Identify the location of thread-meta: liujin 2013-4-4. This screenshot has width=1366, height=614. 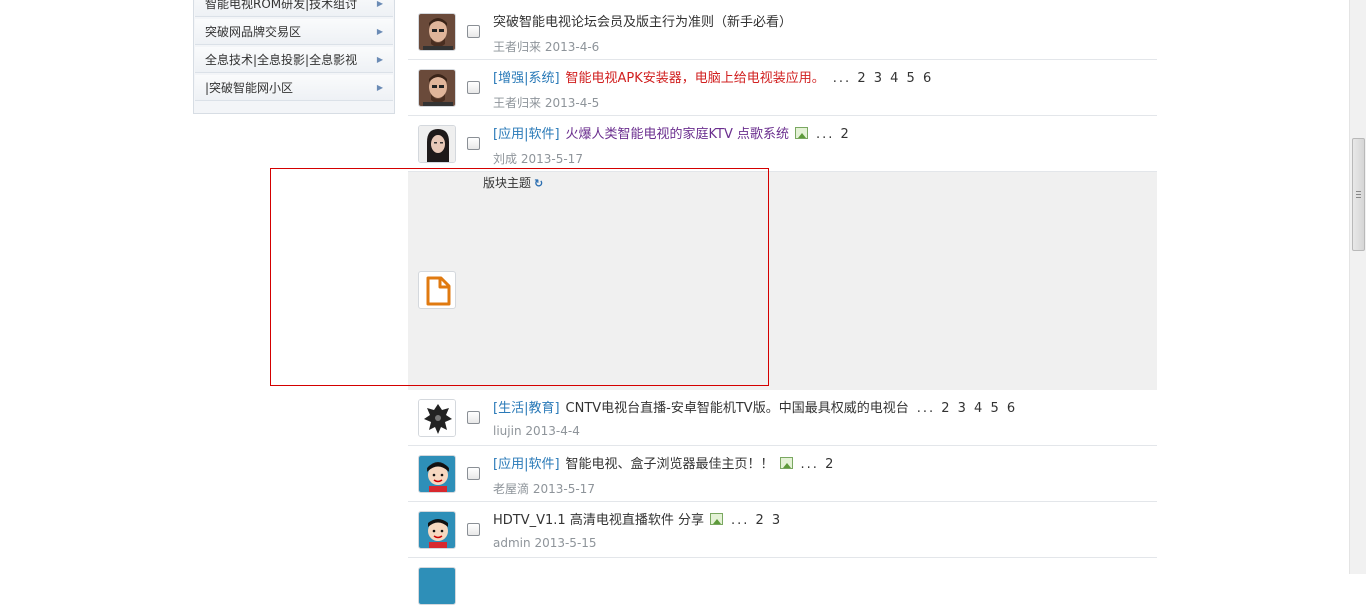
(536, 431).